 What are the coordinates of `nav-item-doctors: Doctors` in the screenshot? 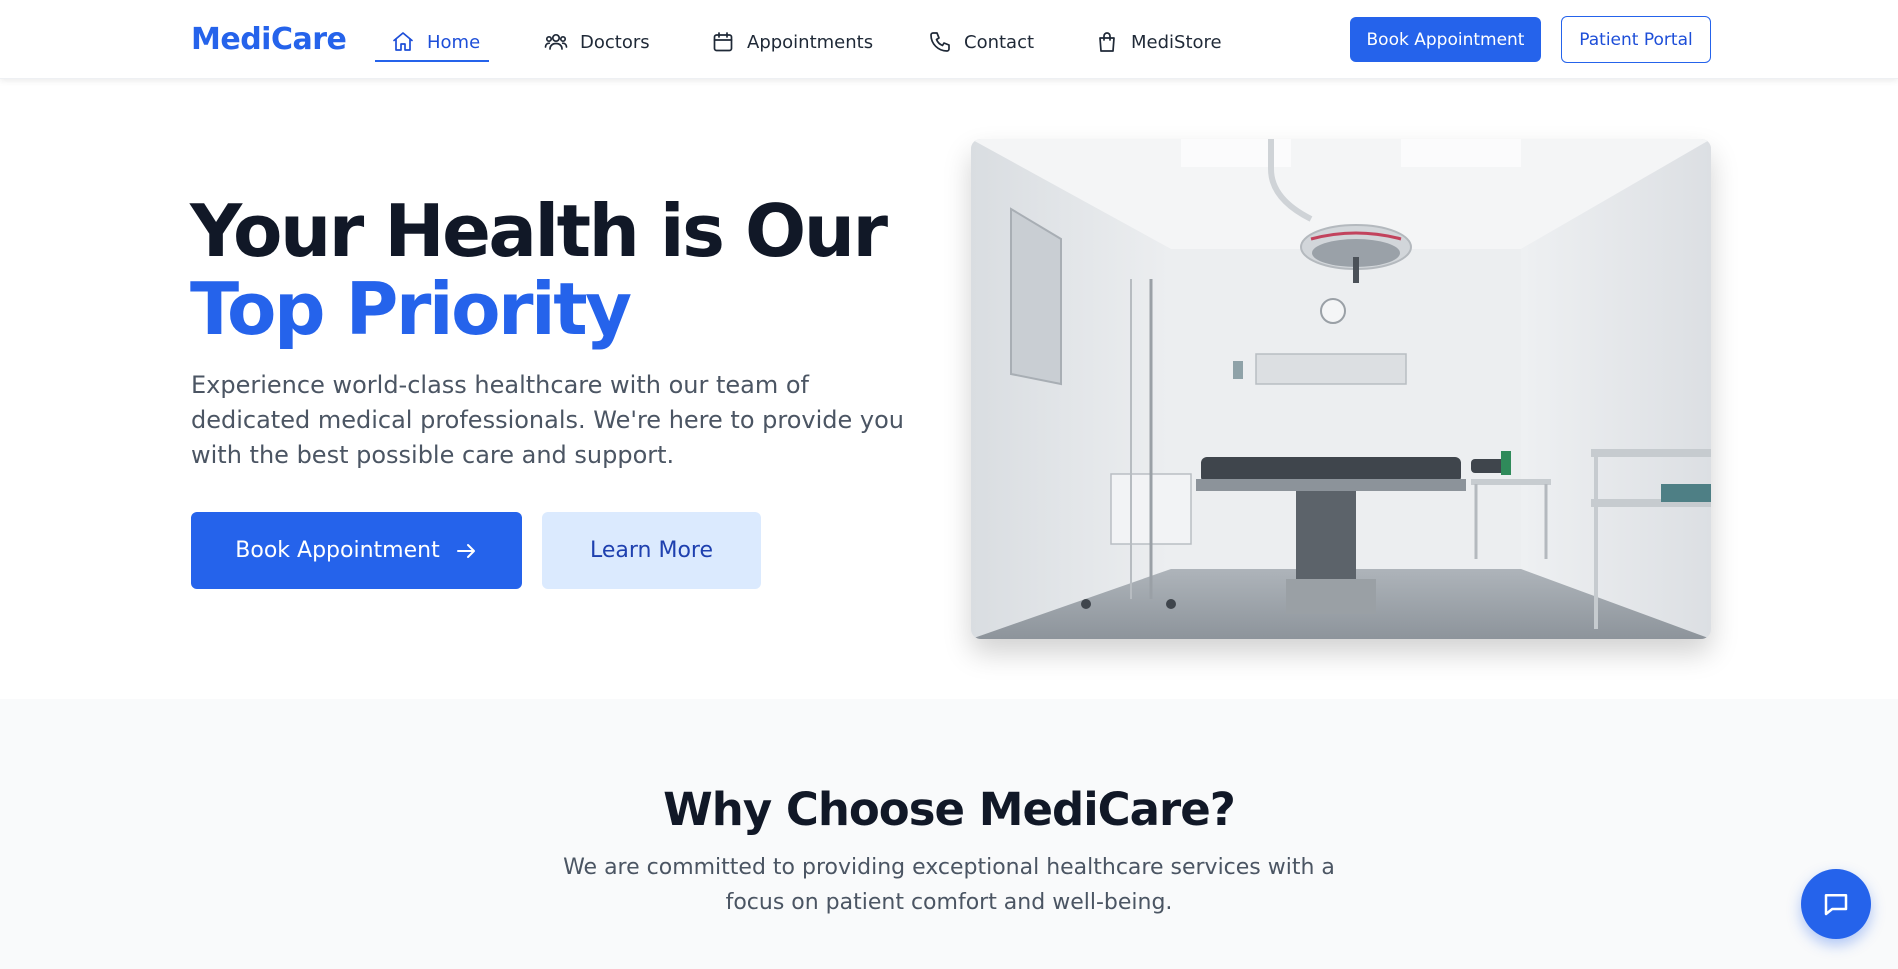 It's located at (597, 42).